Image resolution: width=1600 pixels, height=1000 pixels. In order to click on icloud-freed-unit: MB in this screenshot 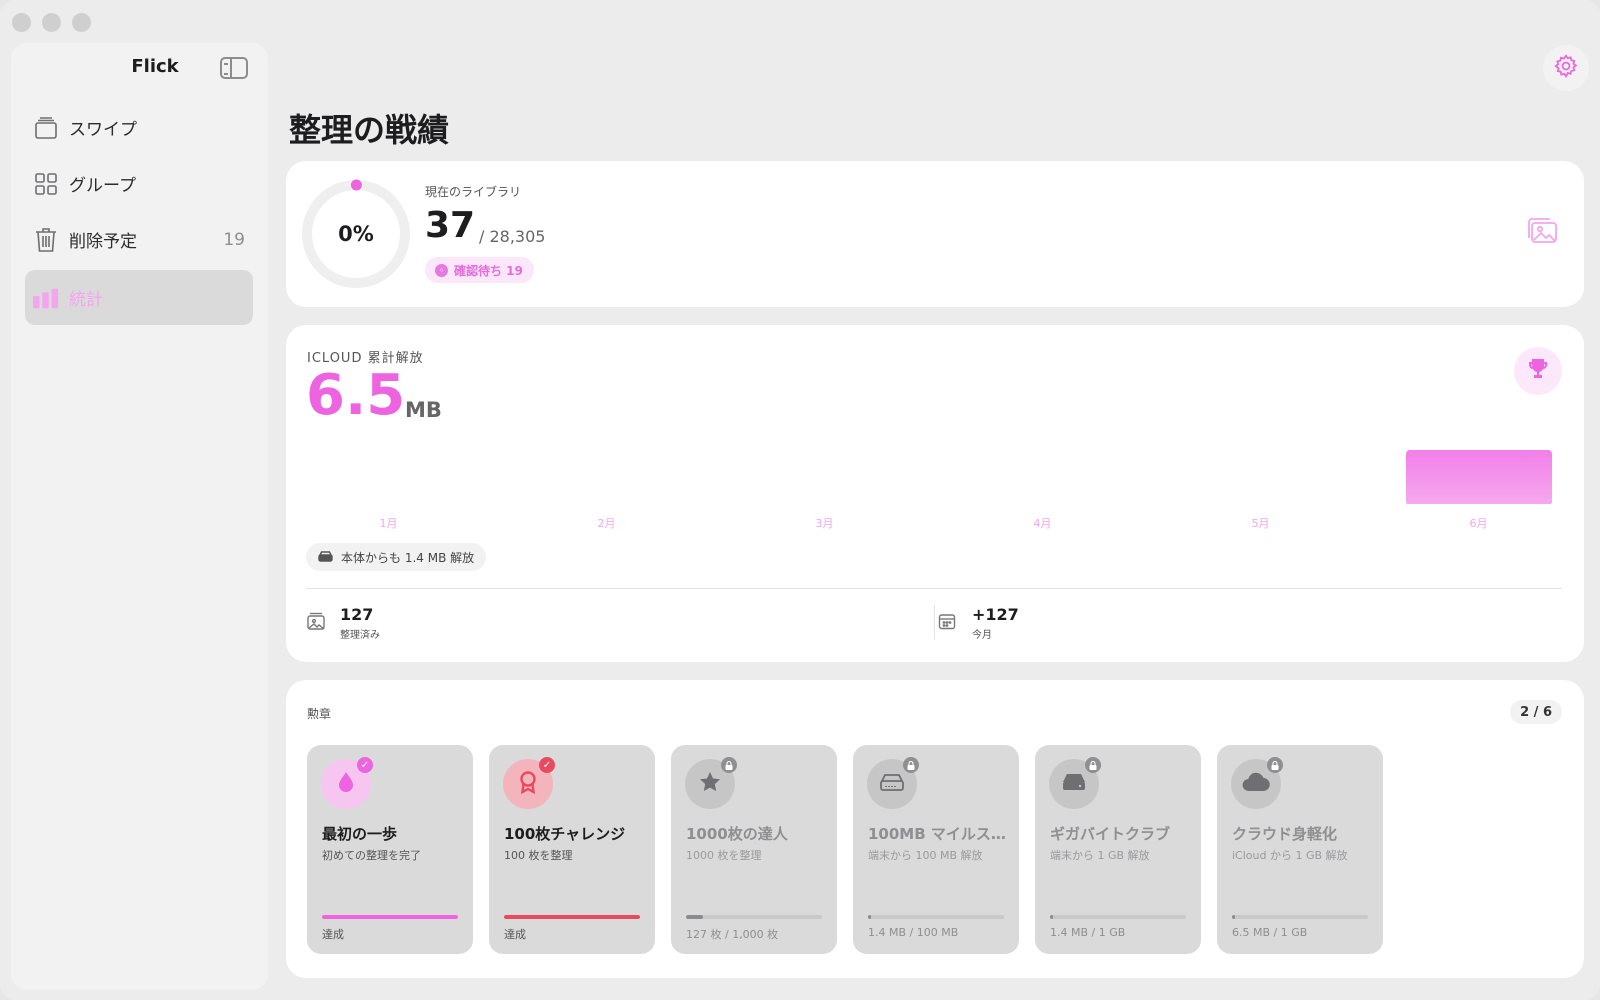, I will do `click(423, 410)`.